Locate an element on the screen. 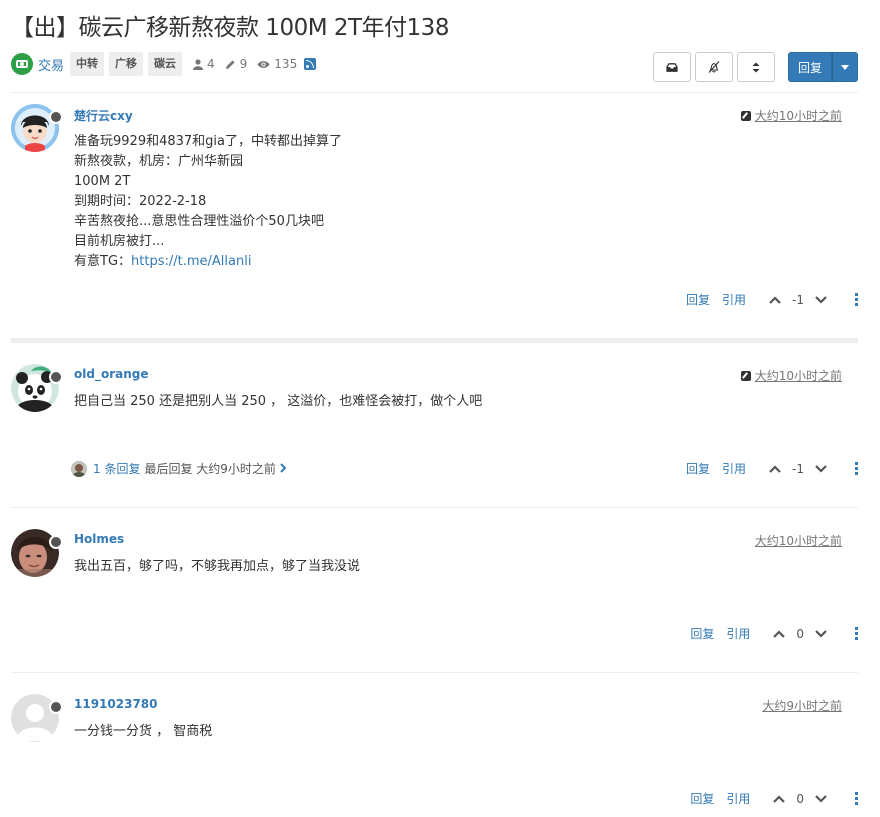 This screenshot has width=880, height=817. eye-icon is located at coordinates (263, 64).